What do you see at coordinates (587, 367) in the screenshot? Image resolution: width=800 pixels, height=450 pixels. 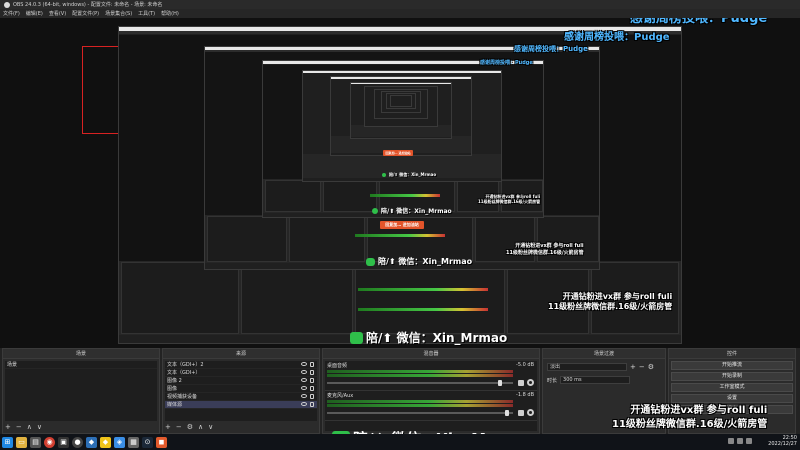 I see `transition-select: 淡出` at bounding box center [587, 367].